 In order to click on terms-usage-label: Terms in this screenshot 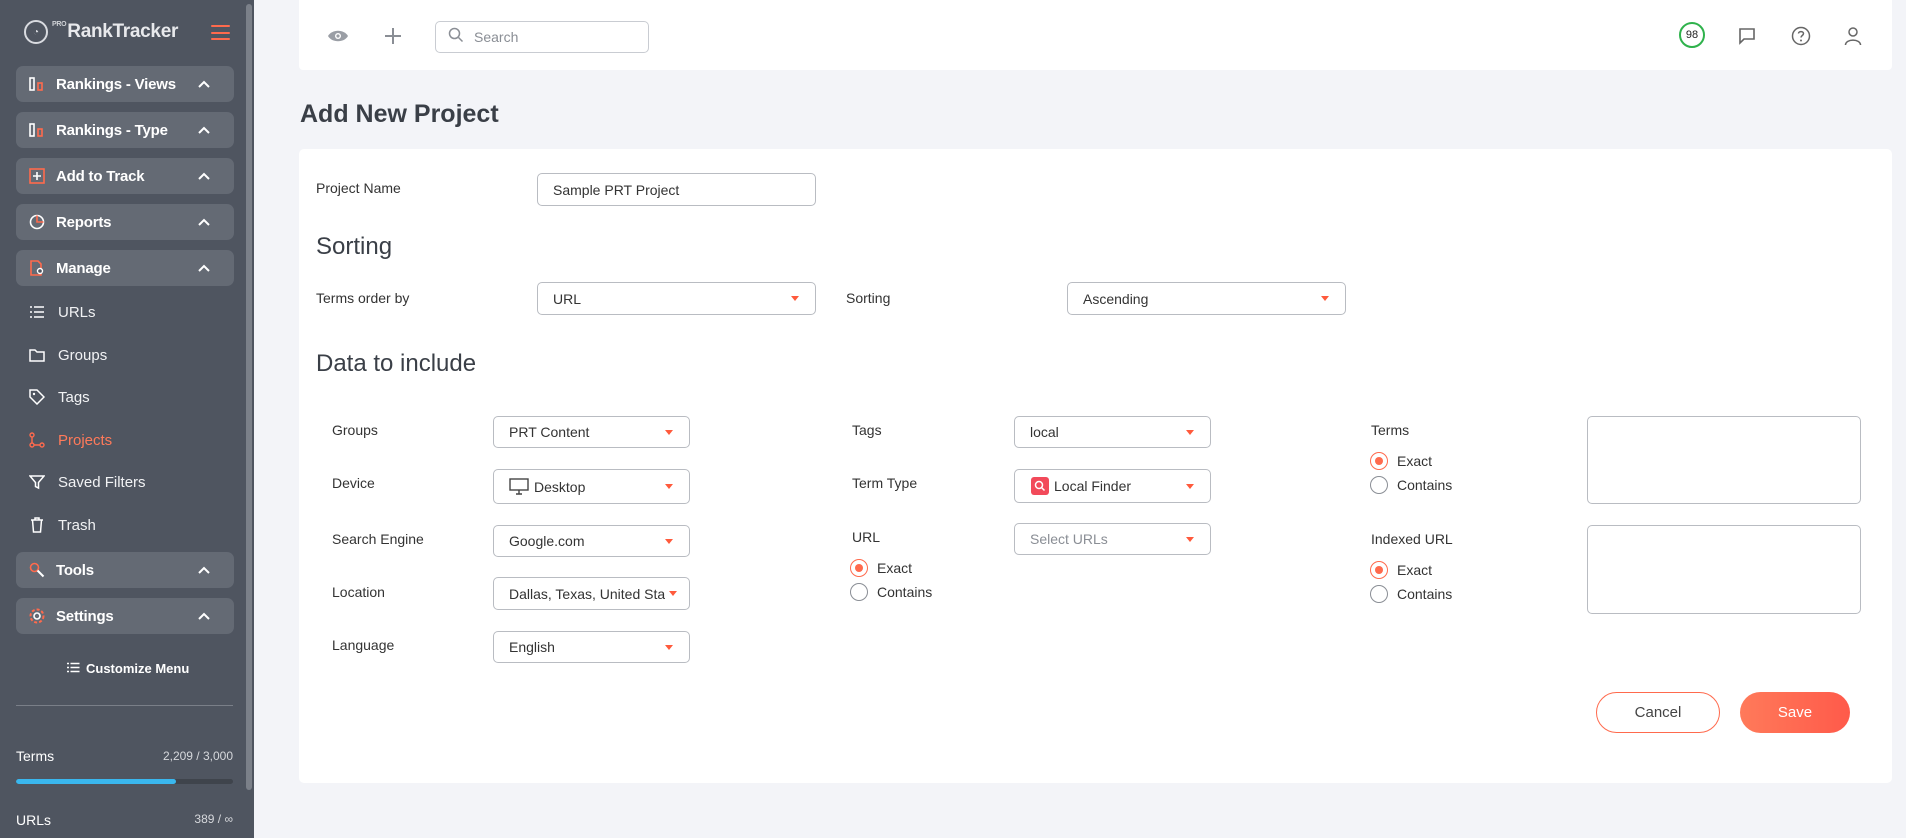, I will do `click(35, 756)`.